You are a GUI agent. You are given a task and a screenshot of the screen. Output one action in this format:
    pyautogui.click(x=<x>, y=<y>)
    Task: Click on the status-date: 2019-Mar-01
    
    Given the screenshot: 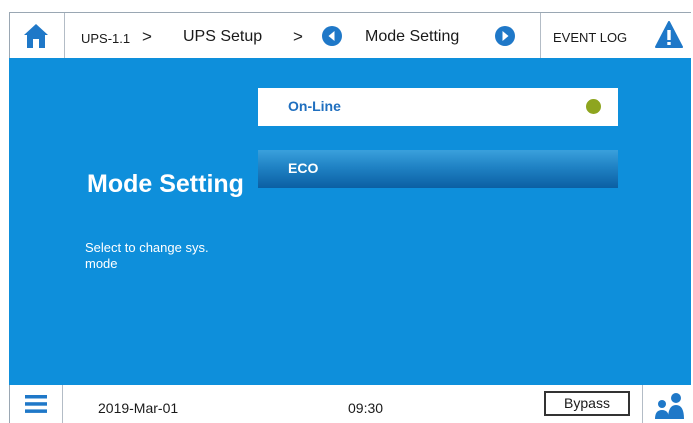 What is the action you would take?
    pyautogui.click(x=138, y=408)
    